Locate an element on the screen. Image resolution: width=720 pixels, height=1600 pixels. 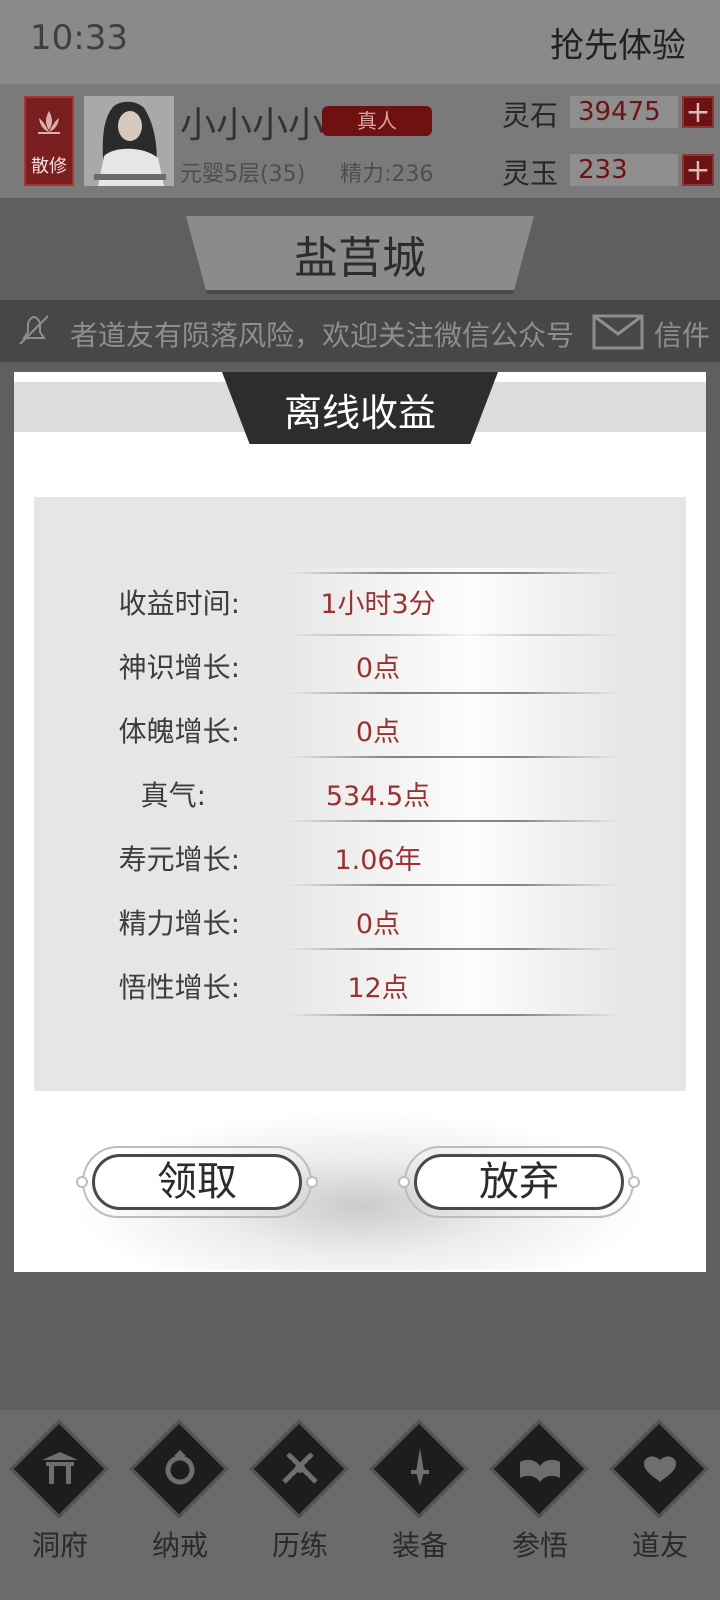
character-portrait is located at coordinates (129, 141).